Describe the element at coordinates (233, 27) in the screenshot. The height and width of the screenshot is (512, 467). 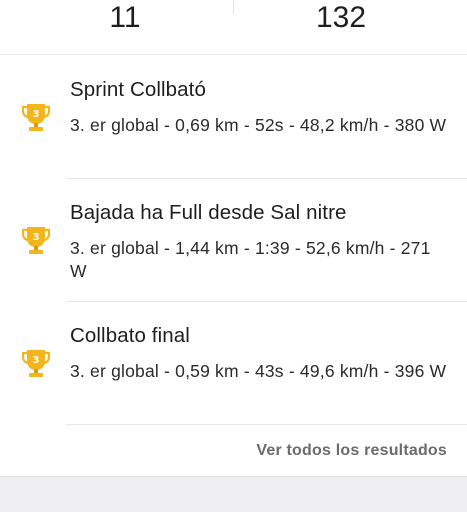
I see `stats-row: 11 132` at that location.